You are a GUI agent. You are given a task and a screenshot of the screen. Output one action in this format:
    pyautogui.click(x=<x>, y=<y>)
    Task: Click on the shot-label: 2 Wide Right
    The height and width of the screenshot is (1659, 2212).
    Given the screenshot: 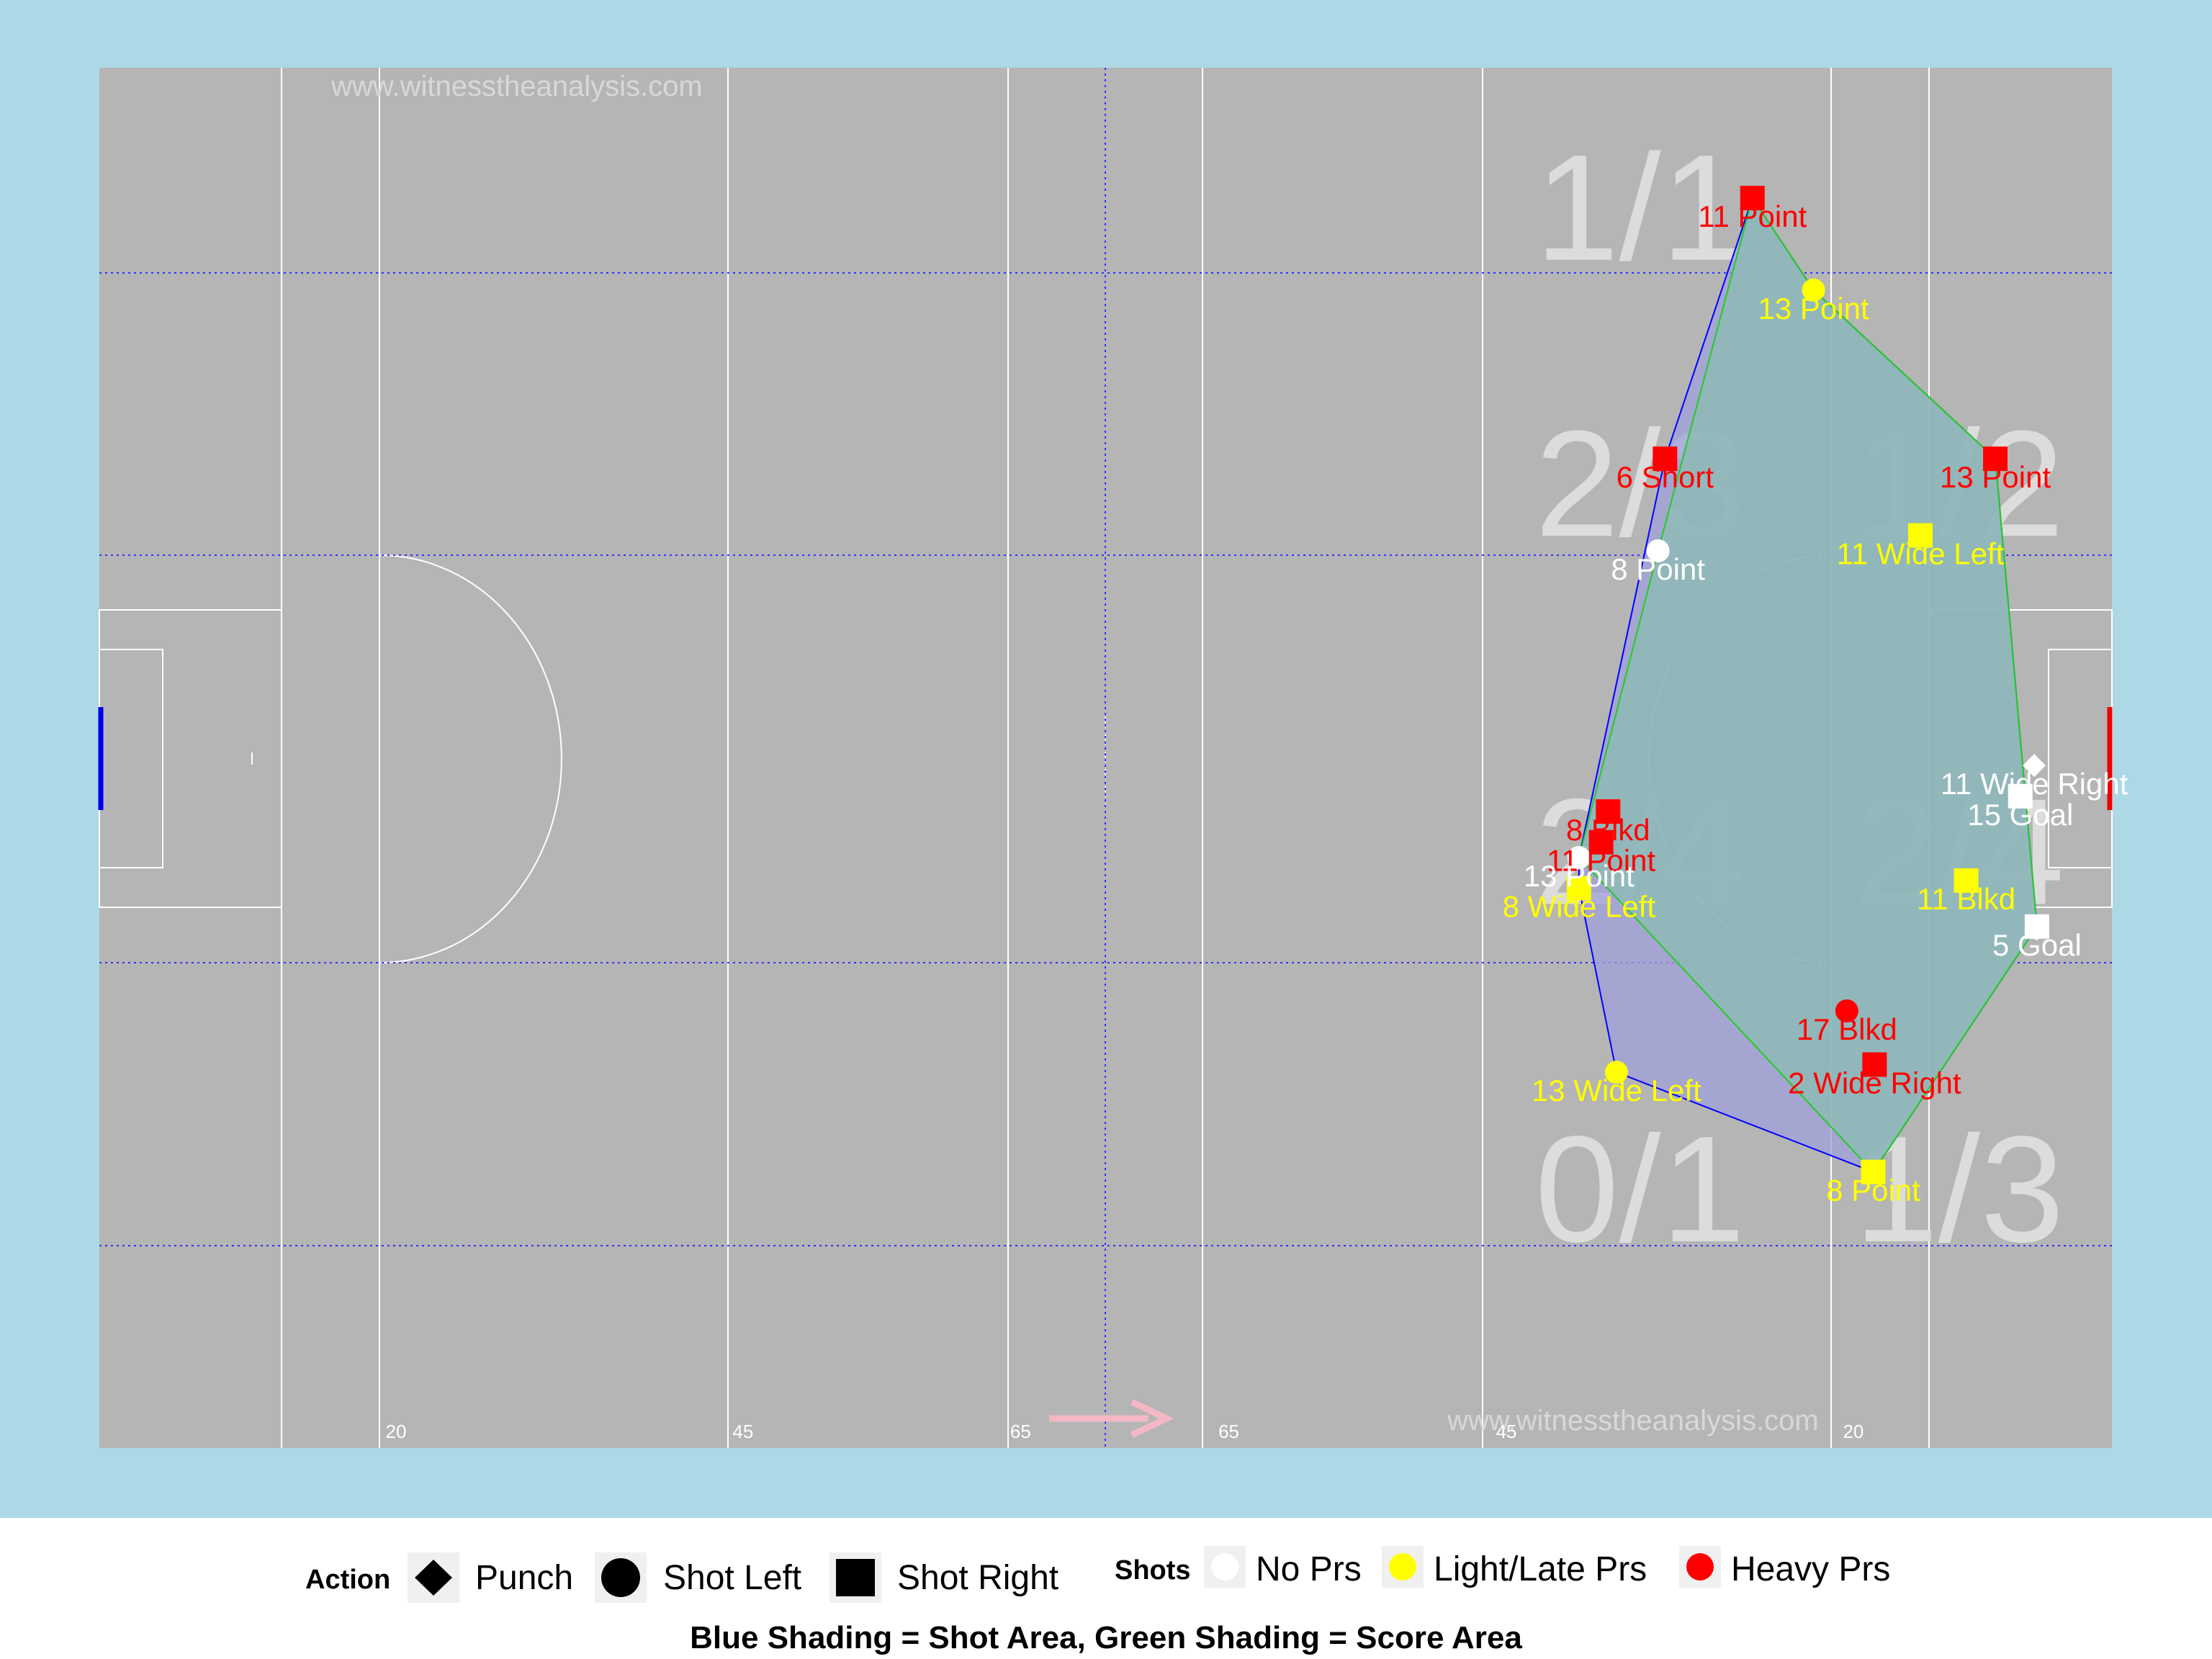 What is the action you would take?
    pyautogui.click(x=1874, y=1083)
    